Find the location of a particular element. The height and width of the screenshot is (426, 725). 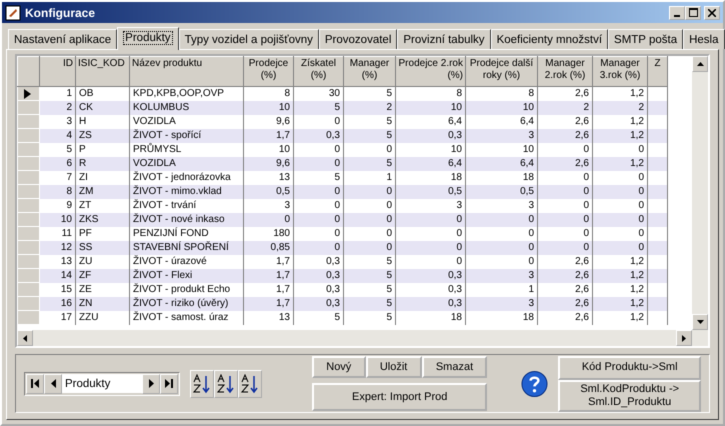

table-cell: ŽIVOT - riziko (úvěry) is located at coordinates (187, 303).